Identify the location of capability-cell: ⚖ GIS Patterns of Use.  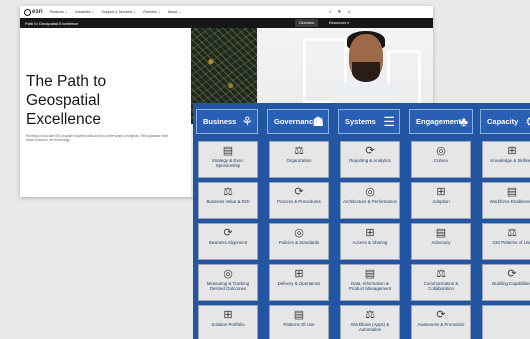
(506, 241).